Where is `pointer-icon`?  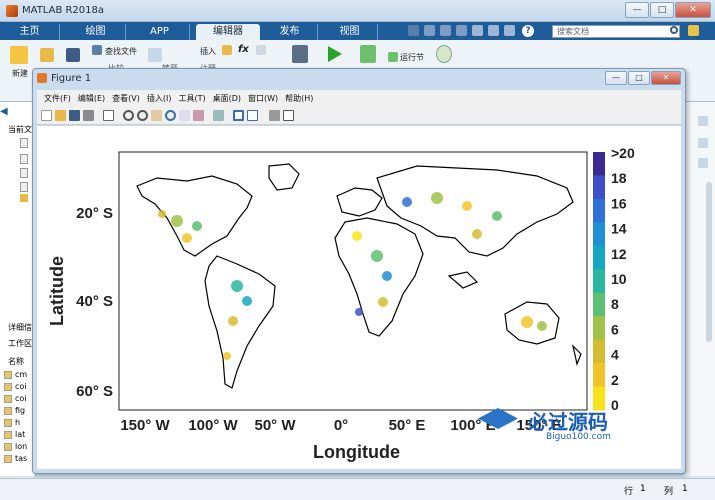 pointer-icon is located at coordinates (108, 115).